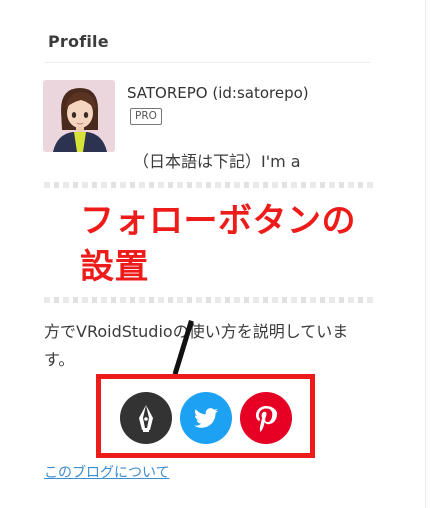 The width and height of the screenshot is (434, 508). I want to click on twitter-follow-button, so click(206, 418).